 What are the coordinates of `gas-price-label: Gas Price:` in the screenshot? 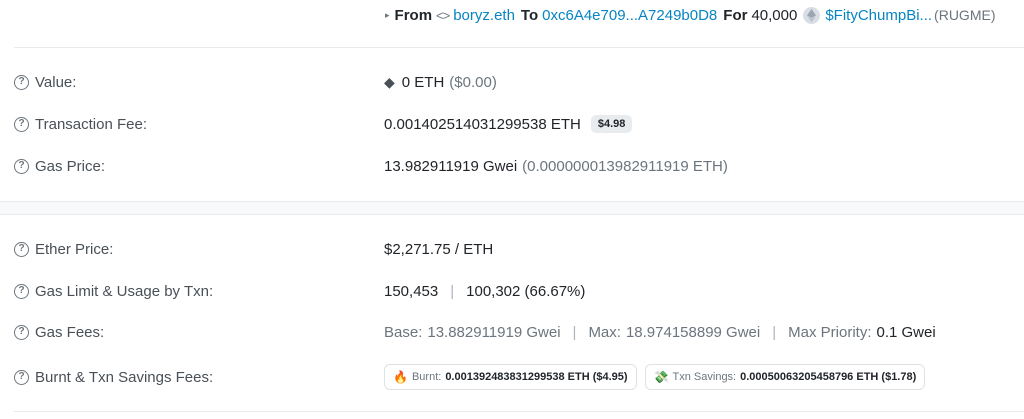 It's located at (70, 166).